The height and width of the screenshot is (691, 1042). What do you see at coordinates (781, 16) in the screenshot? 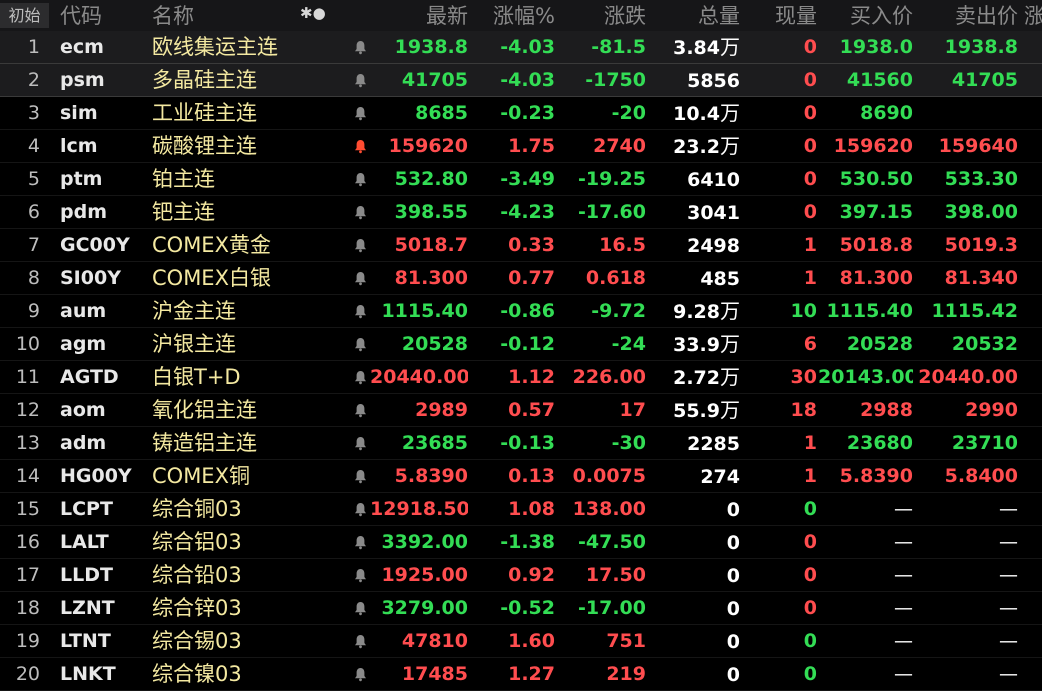
I see `col-header-cur: 现量` at bounding box center [781, 16].